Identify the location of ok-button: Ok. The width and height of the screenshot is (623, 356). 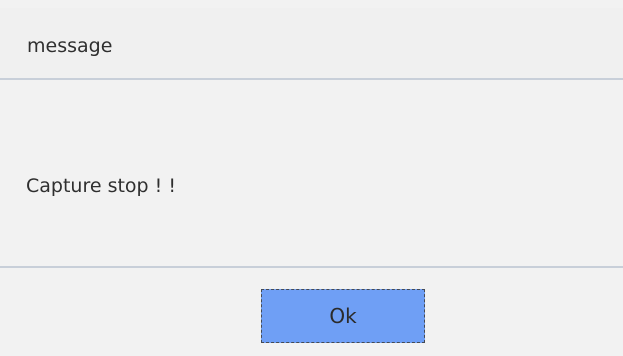
(343, 316).